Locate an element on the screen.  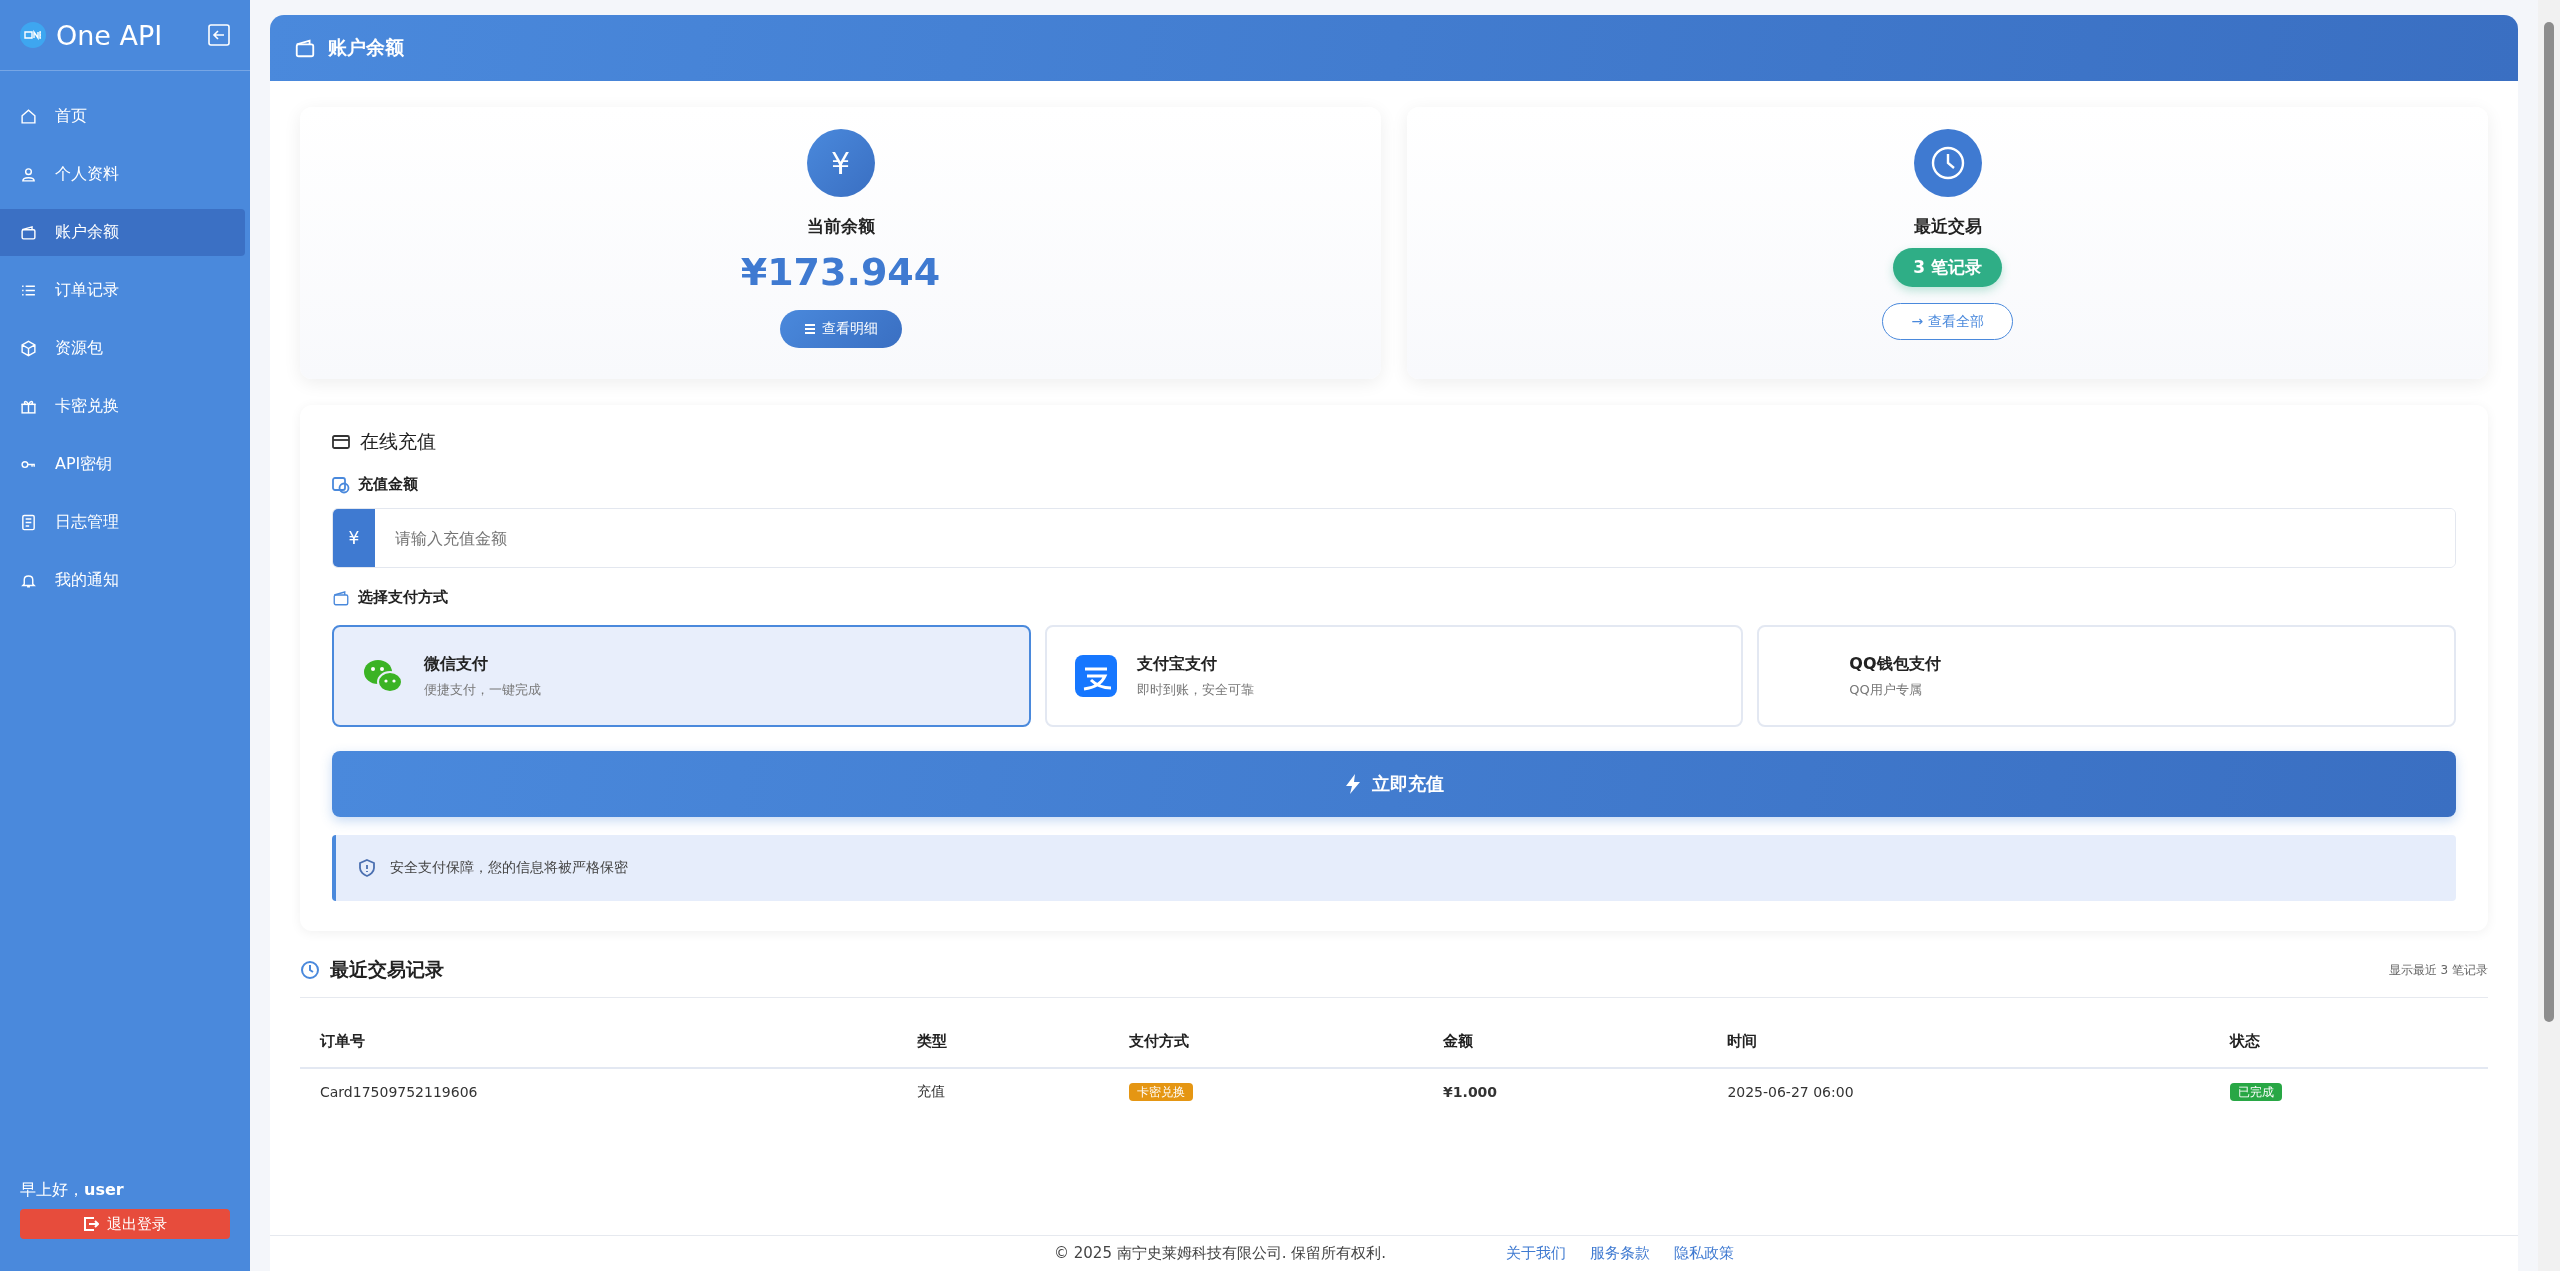
home-icon is located at coordinates (28, 116).